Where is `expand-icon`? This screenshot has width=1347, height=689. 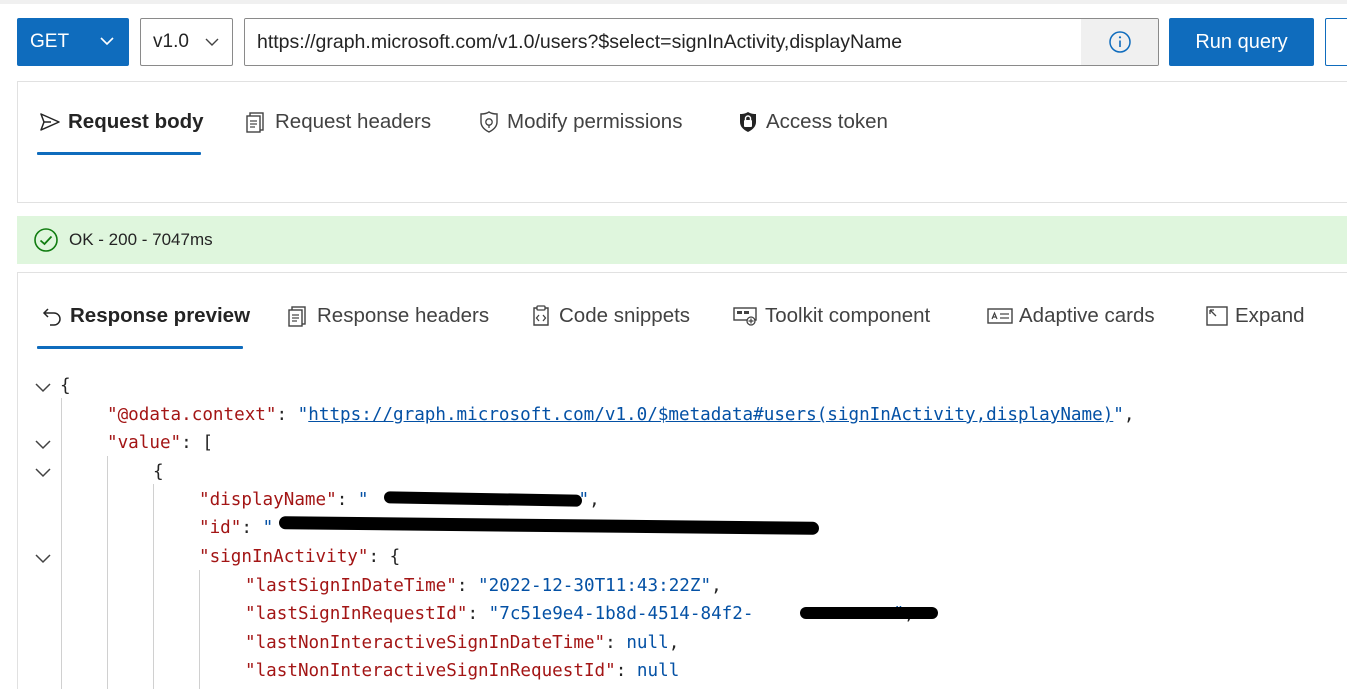 expand-icon is located at coordinates (1217, 316).